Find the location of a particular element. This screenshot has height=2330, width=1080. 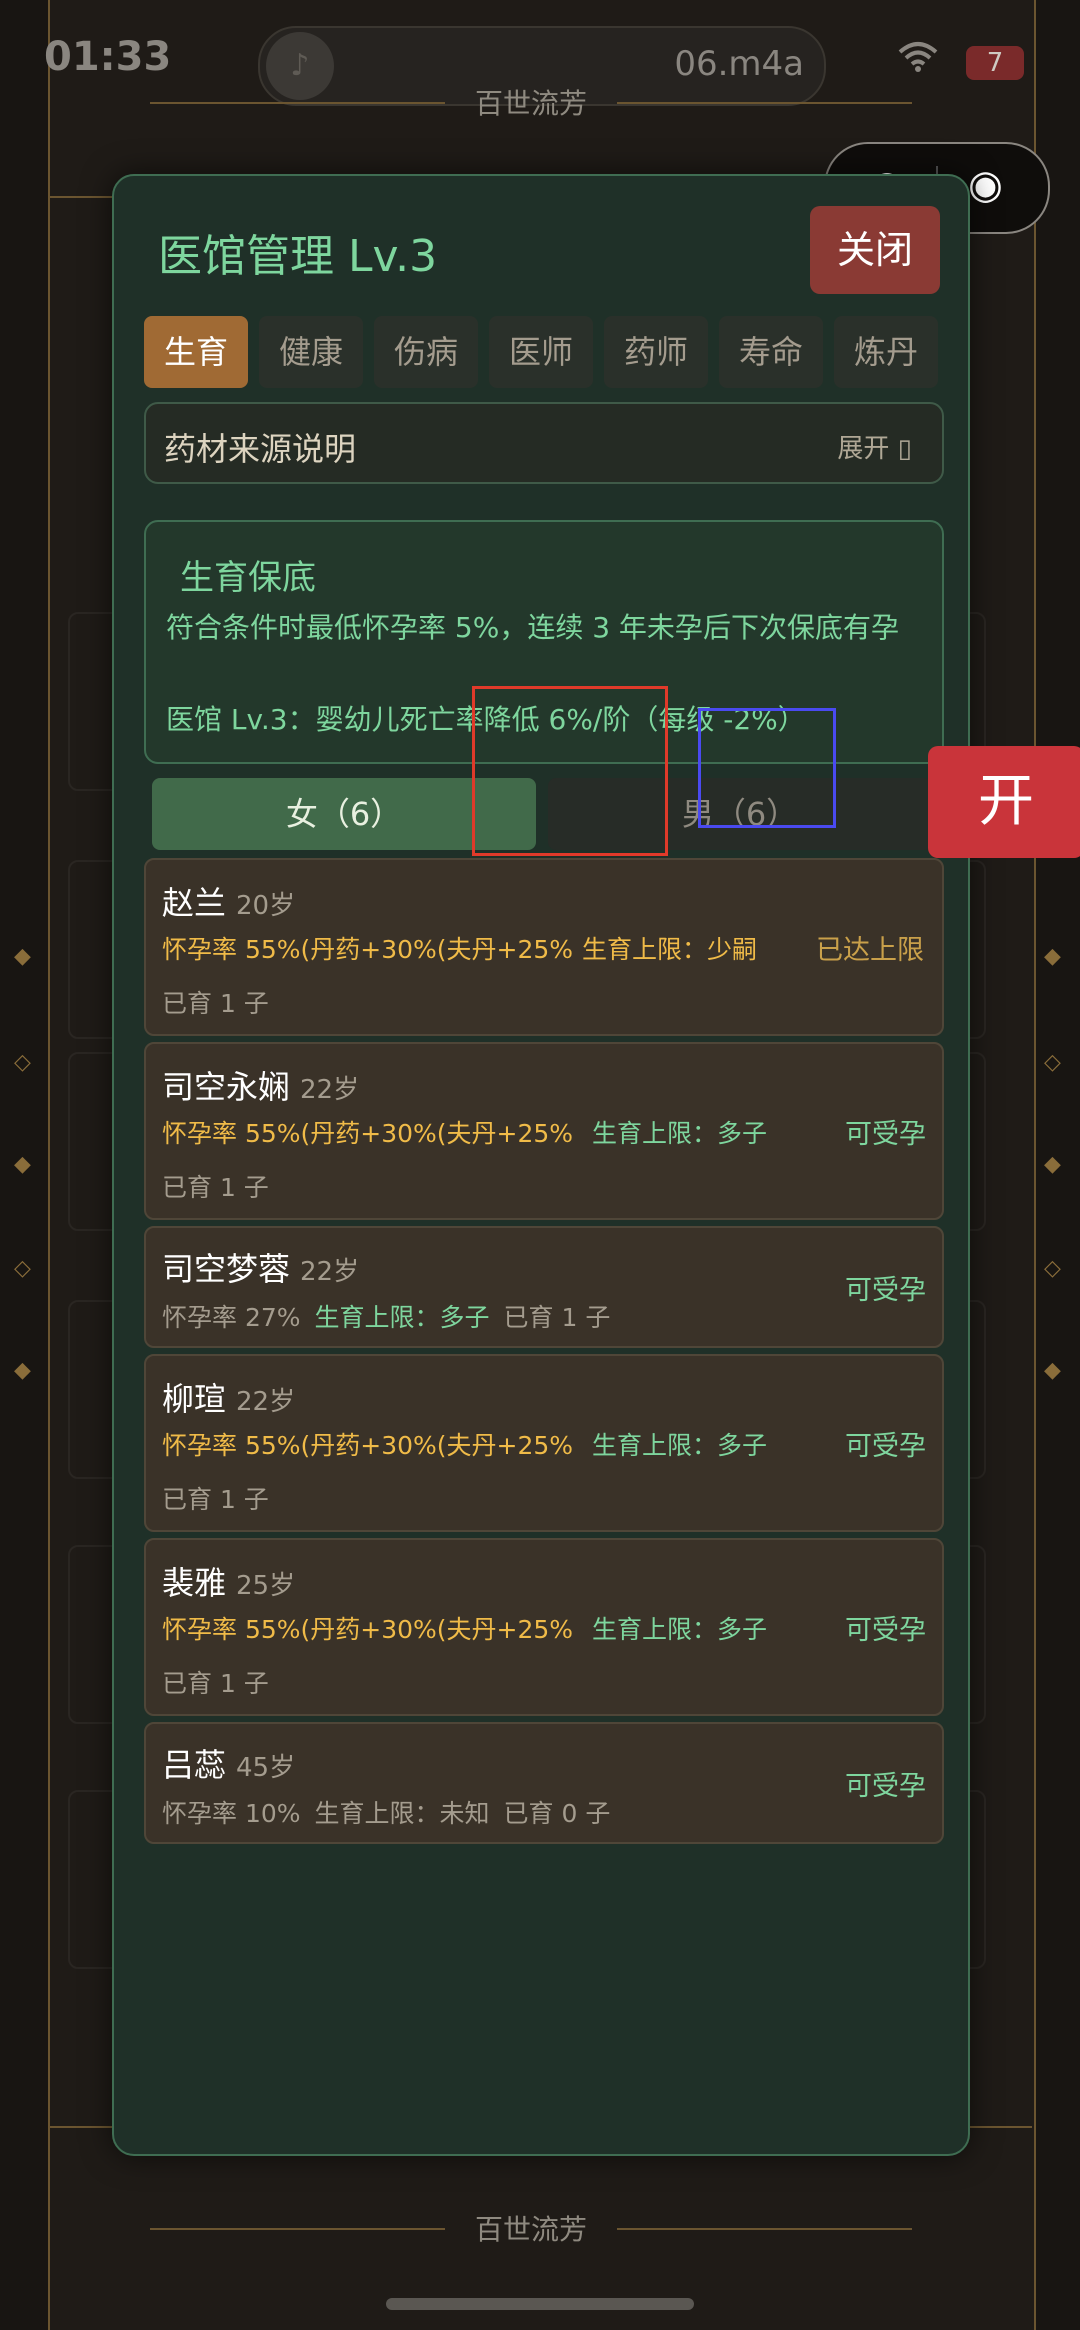

person-name: 裴雅 25岁 is located at coordinates (228, 1581).